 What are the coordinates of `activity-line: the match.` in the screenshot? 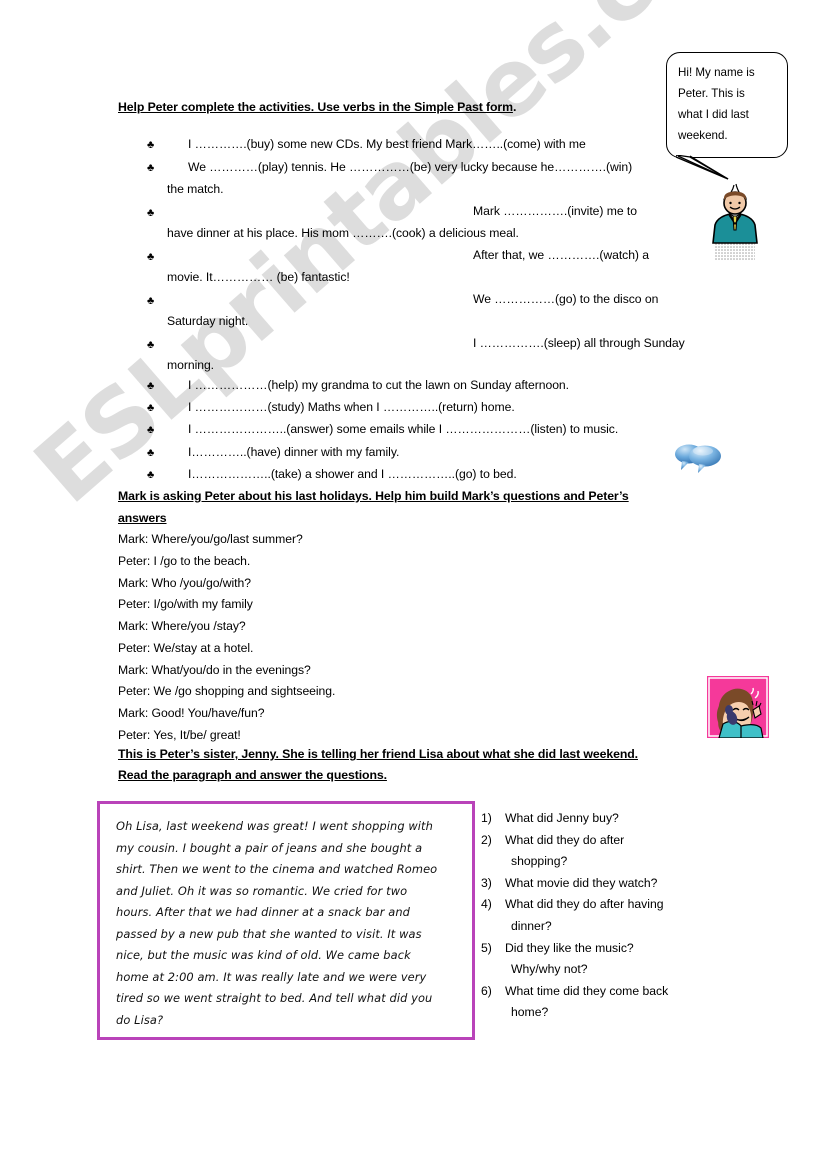 It's located at (195, 189).